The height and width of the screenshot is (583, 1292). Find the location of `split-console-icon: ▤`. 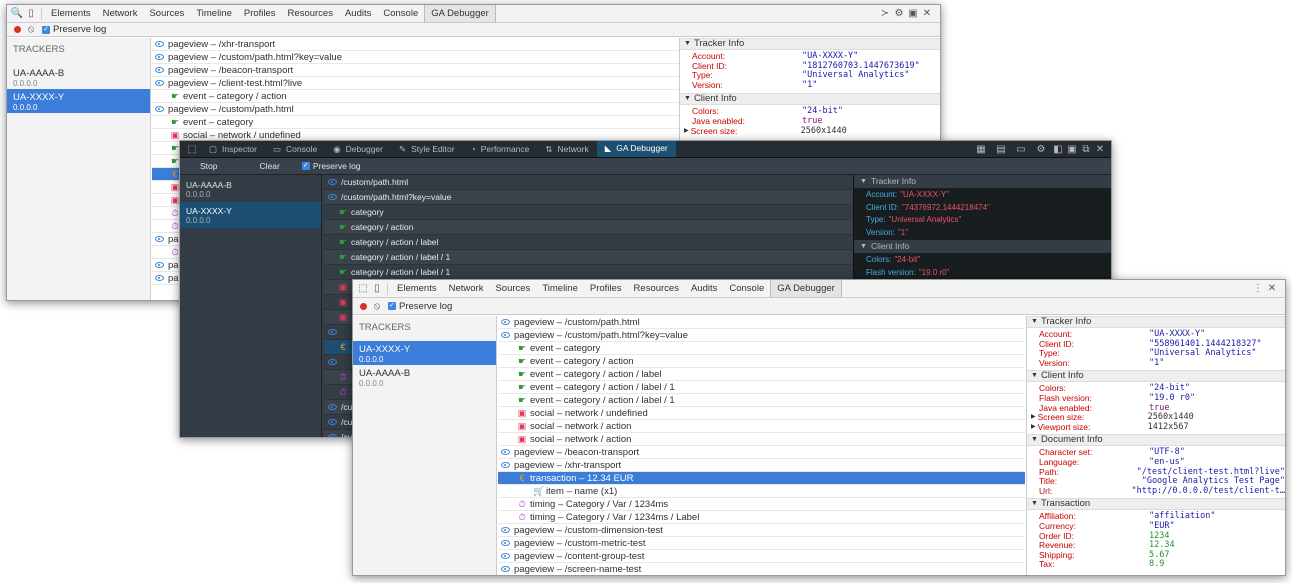

split-console-icon: ▤ is located at coordinates (1001, 149).